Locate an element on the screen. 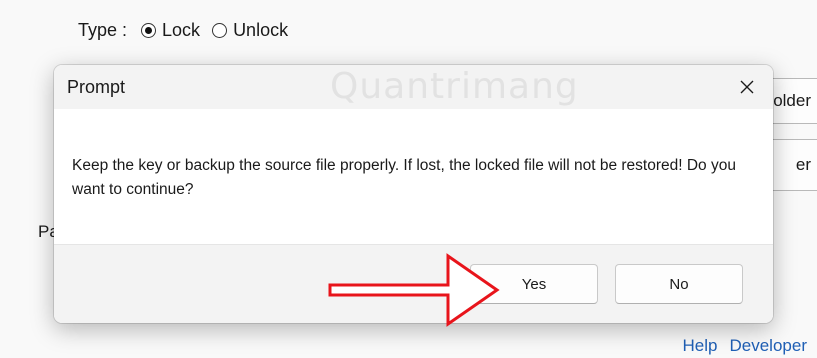  dialog-title-bar: Prompt is located at coordinates (413, 87).